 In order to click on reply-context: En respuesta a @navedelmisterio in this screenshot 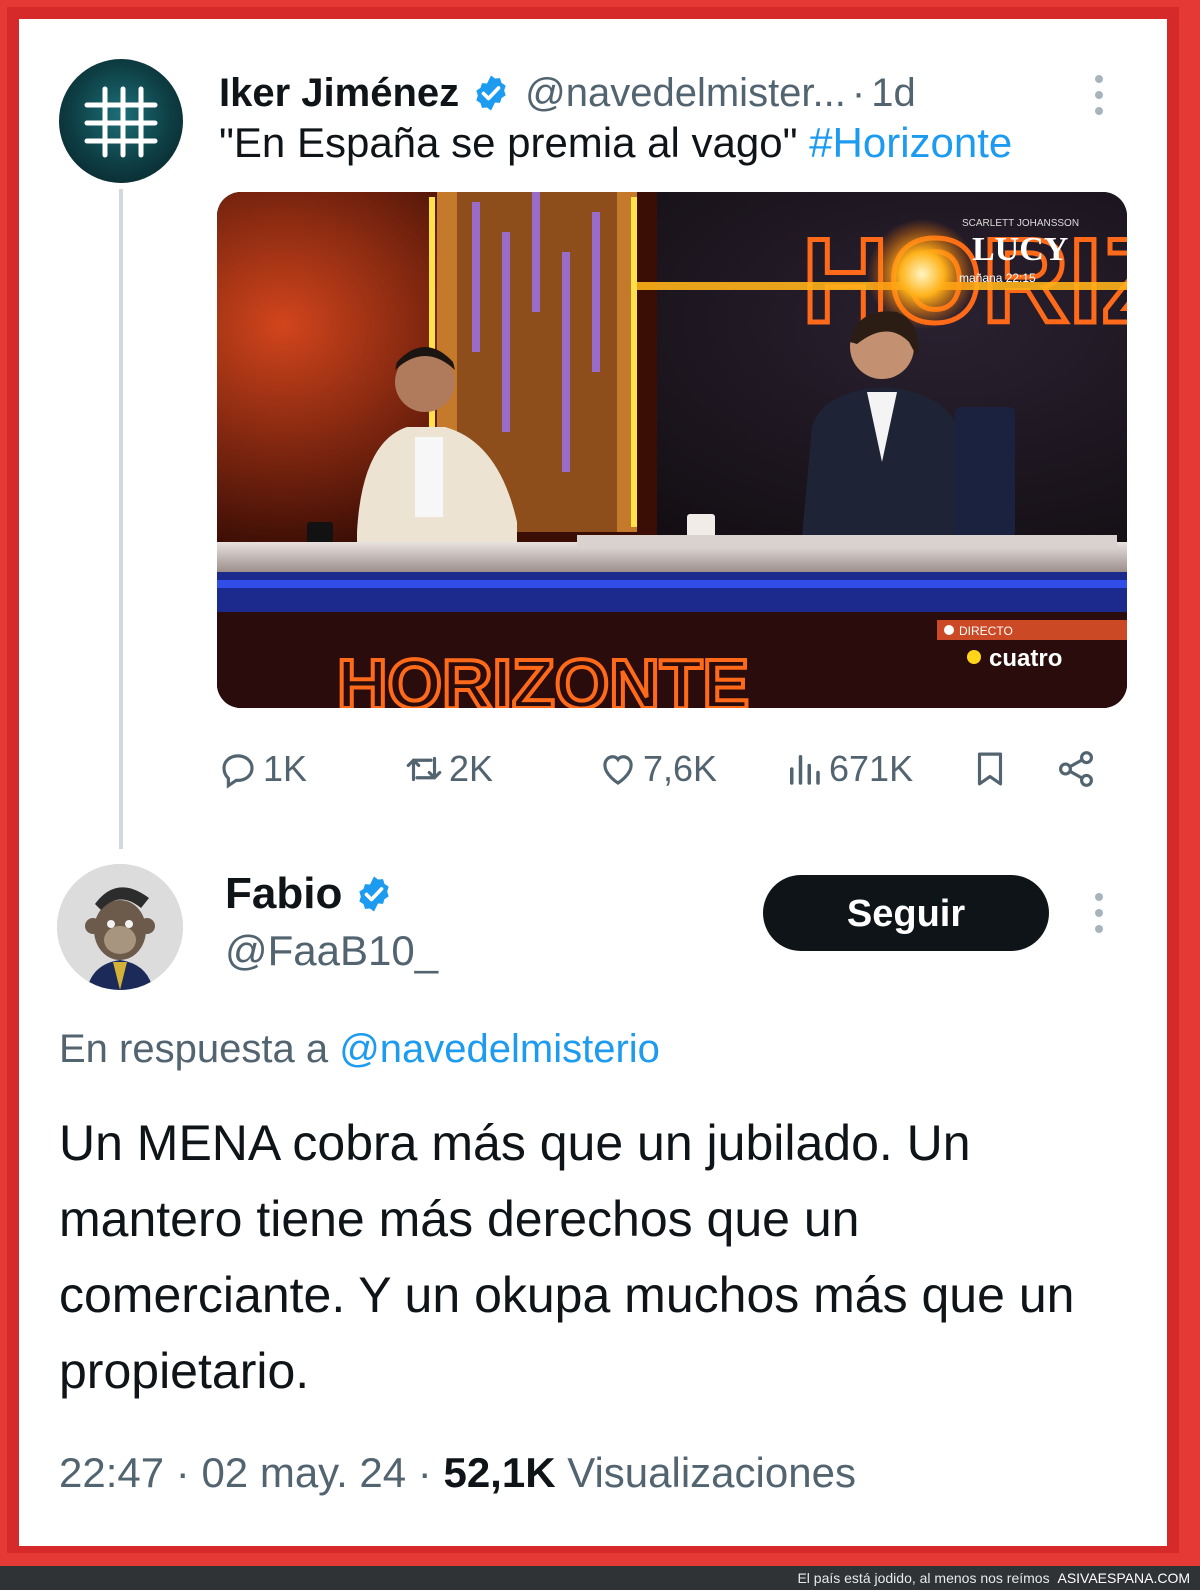, I will do `click(359, 1049)`.